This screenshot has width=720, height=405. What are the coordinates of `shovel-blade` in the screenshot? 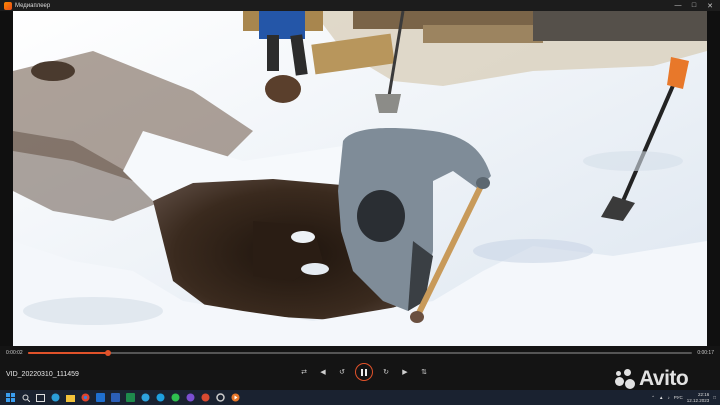 It's located at (388, 103).